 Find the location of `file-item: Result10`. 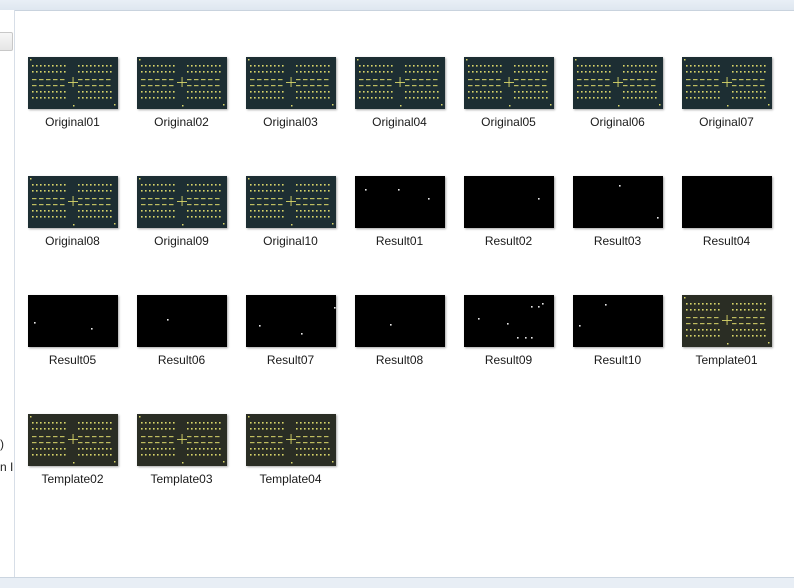

file-item: Result10 is located at coordinates (617, 331).